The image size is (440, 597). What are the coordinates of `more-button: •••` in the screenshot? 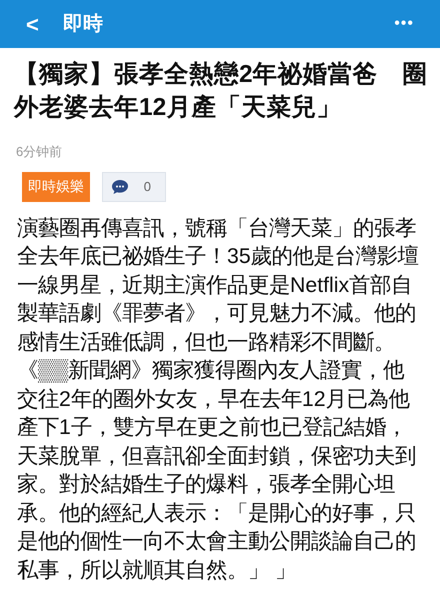 It's located at (404, 24).